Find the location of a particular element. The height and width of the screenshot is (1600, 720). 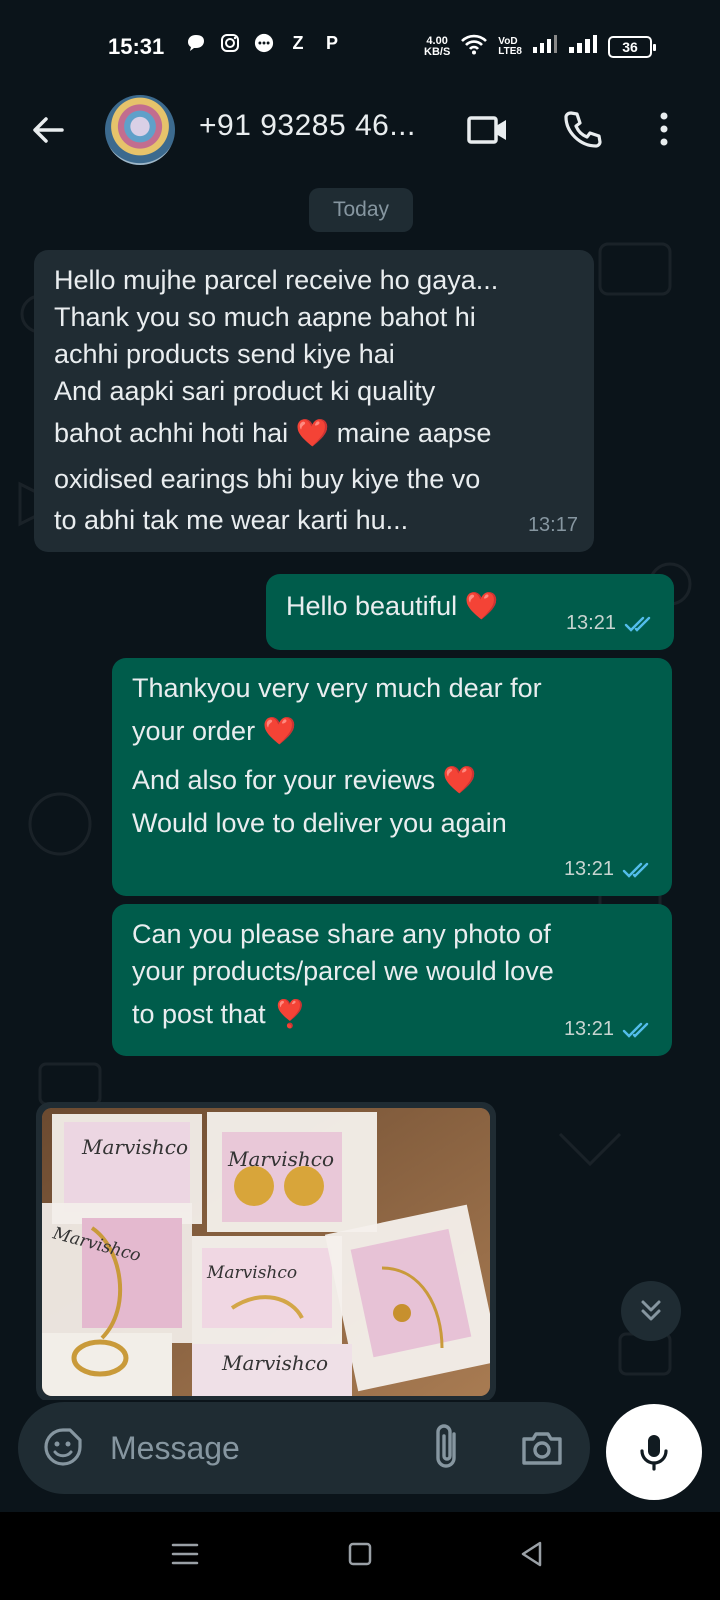

brand-text-1: Marvishco is located at coordinates (134, 1147).